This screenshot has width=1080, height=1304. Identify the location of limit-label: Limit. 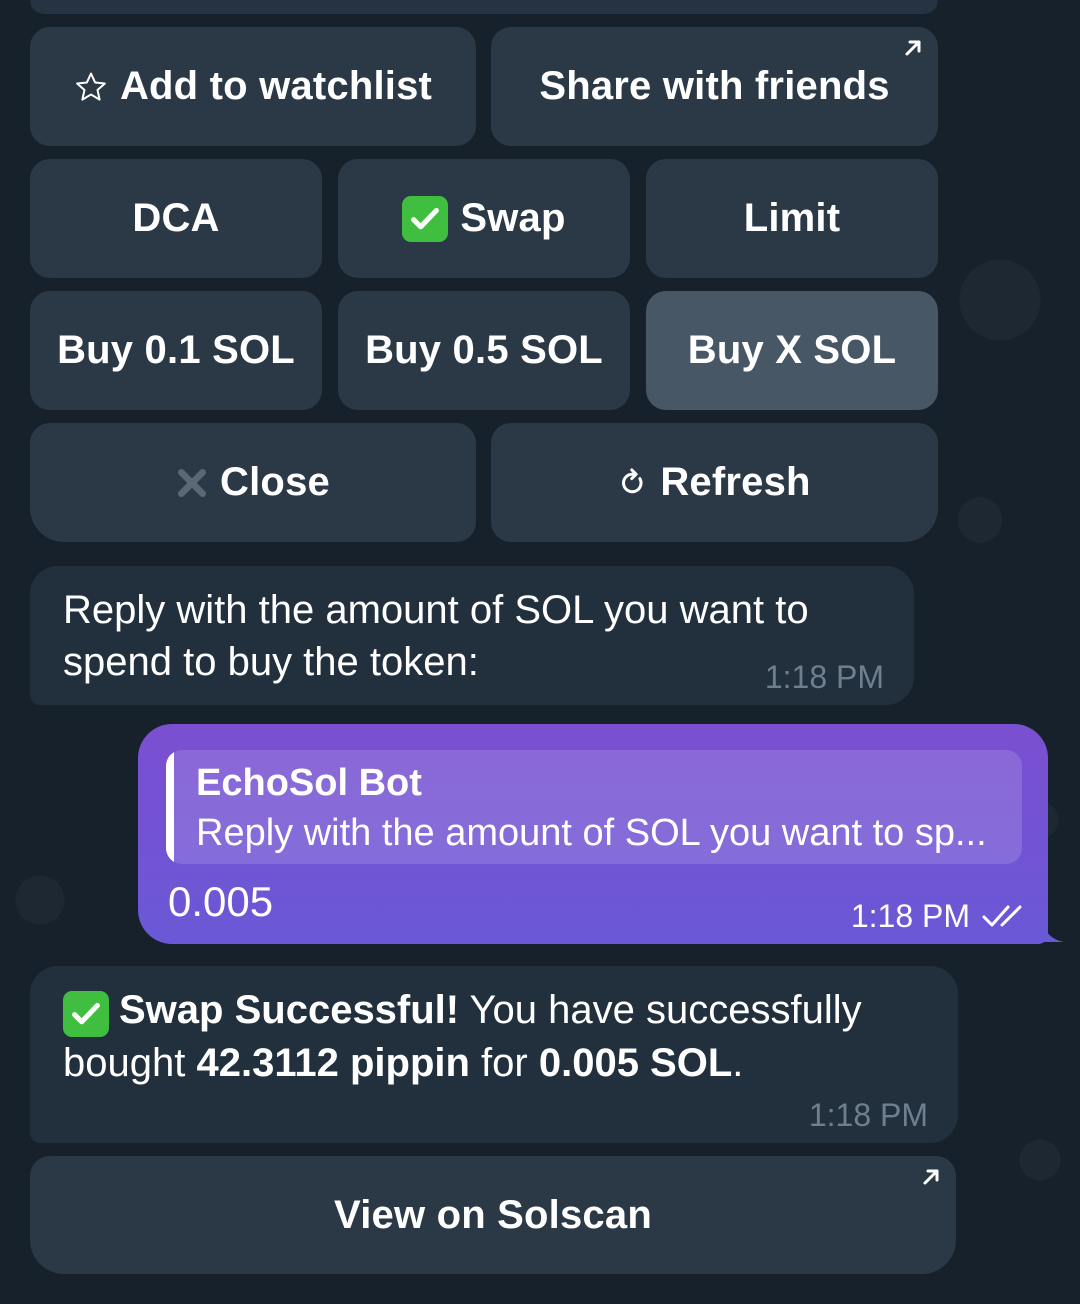
(792, 218).